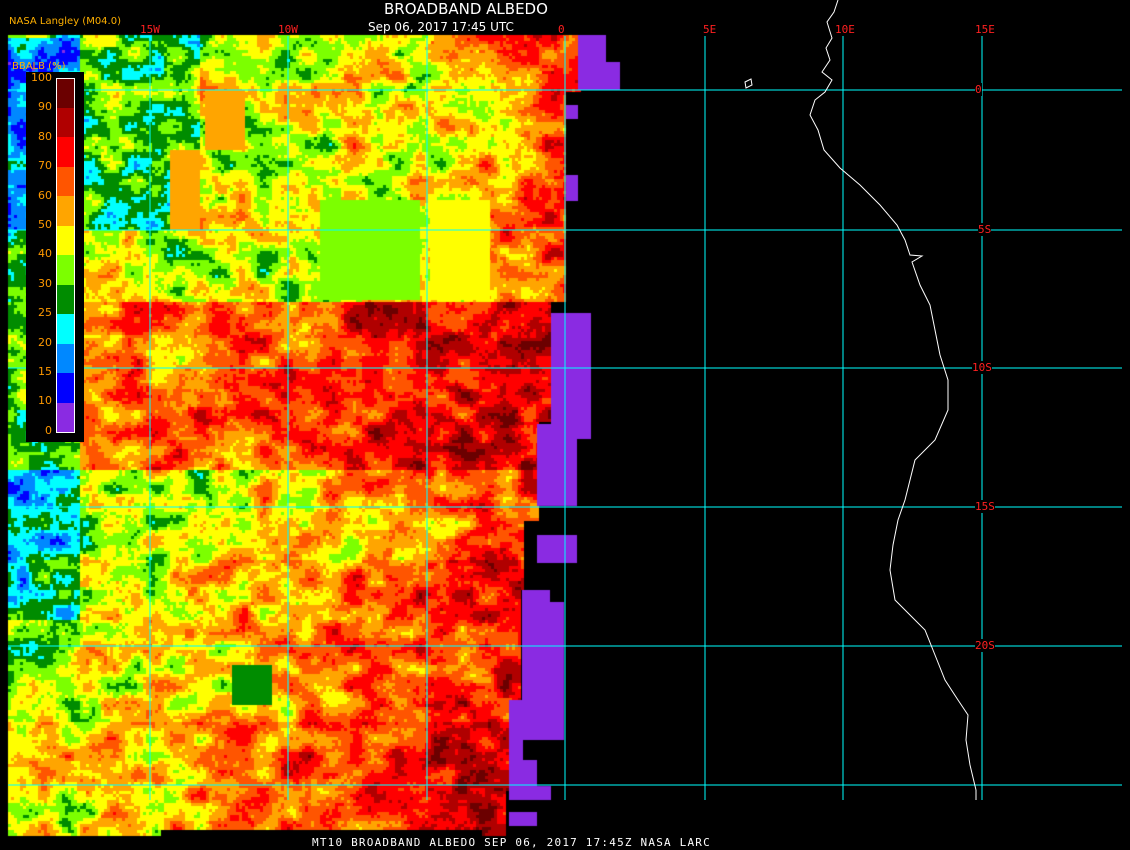 Image resolution: width=1130 pixels, height=850 pixels. What do you see at coordinates (985, 645) in the screenshot?
I see `latitude-label: 20S` at bounding box center [985, 645].